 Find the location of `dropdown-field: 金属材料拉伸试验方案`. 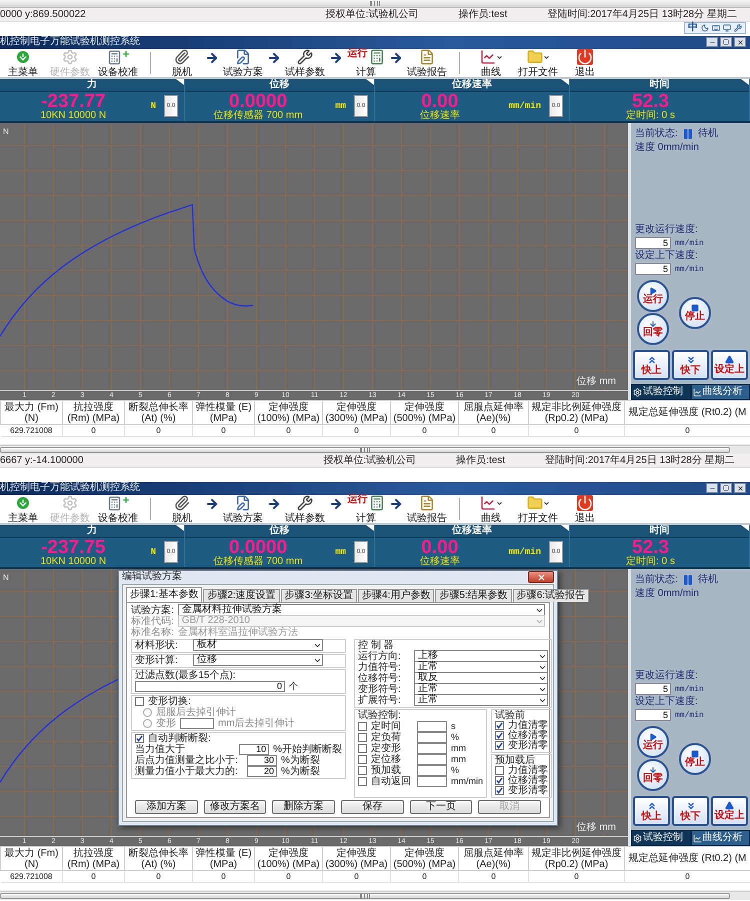

dropdown-field: 金属材料拉伸试验方案 is located at coordinates (361, 610).